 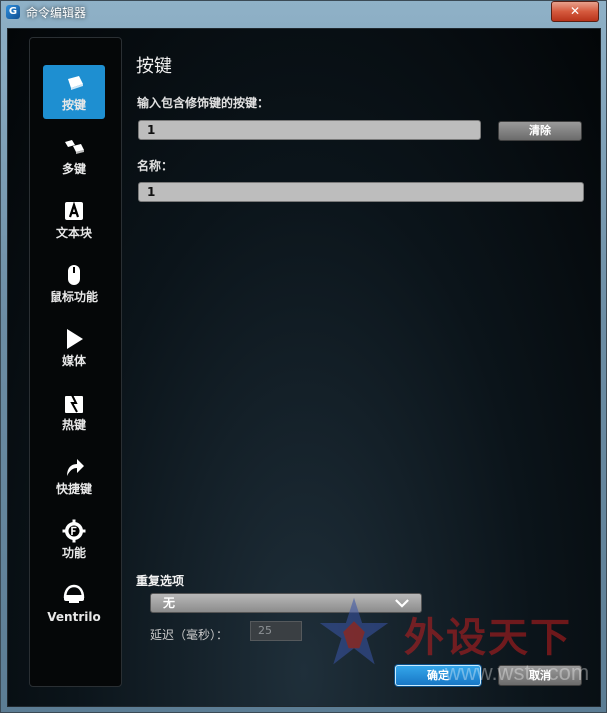 I want to click on key-input-label: 输入包含修饰键的按键：, so click(x=203, y=103).